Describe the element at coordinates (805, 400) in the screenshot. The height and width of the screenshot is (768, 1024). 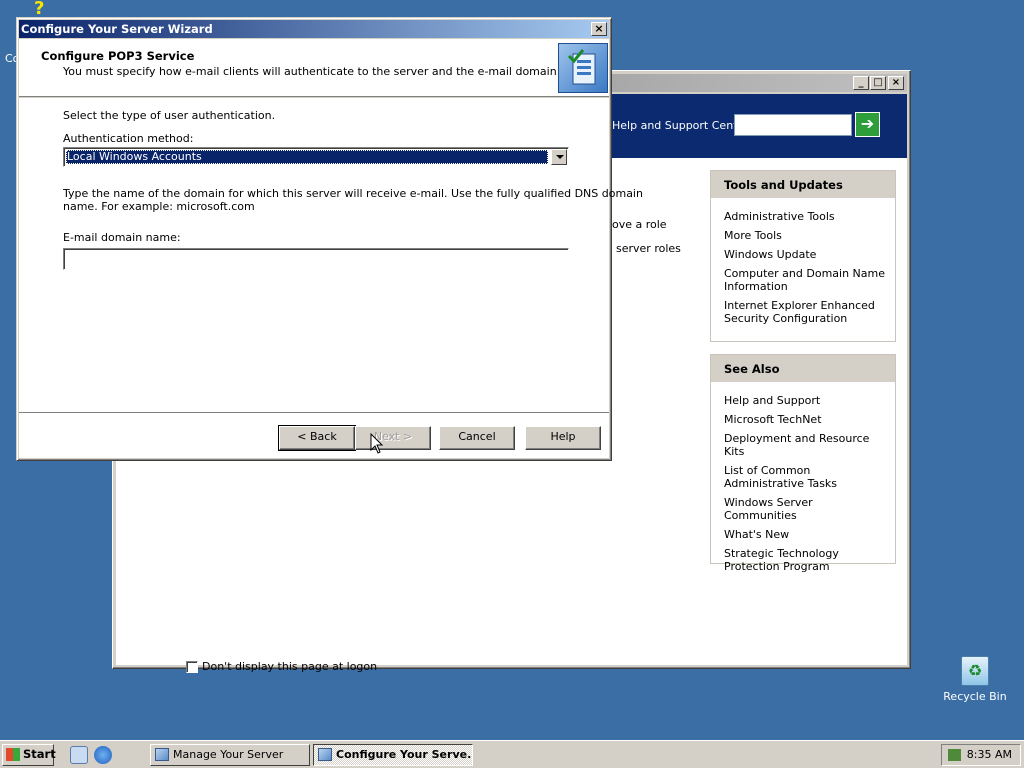
I see `panel-link: Help and Support` at that location.